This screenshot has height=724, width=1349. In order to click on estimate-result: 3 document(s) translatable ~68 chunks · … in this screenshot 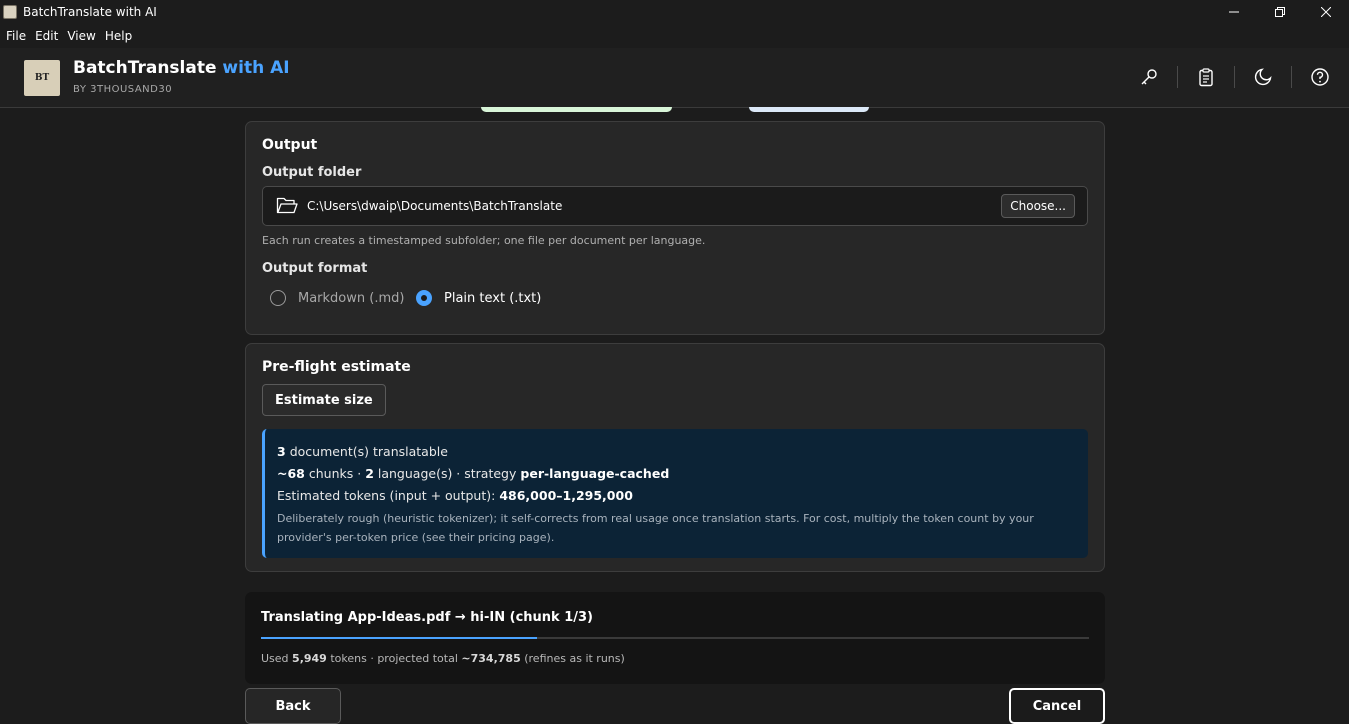, I will do `click(675, 493)`.